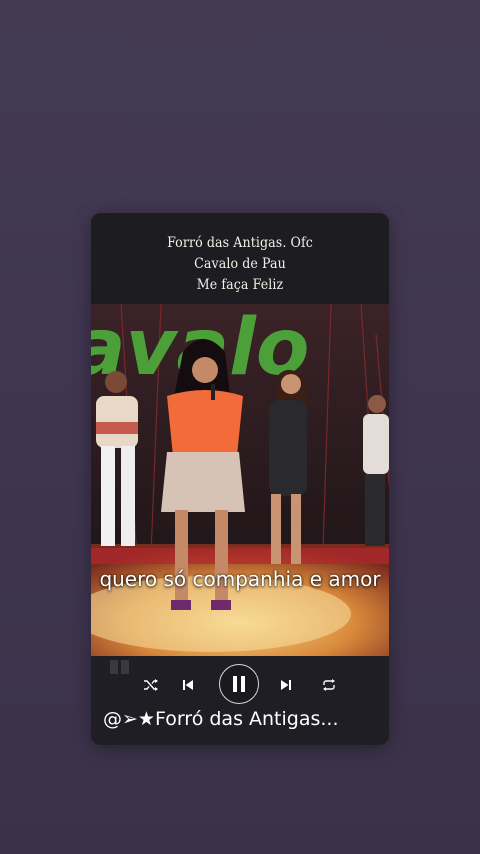 The width and height of the screenshot is (480, 854). I want to click on play-pause-button, so click(239, 684).